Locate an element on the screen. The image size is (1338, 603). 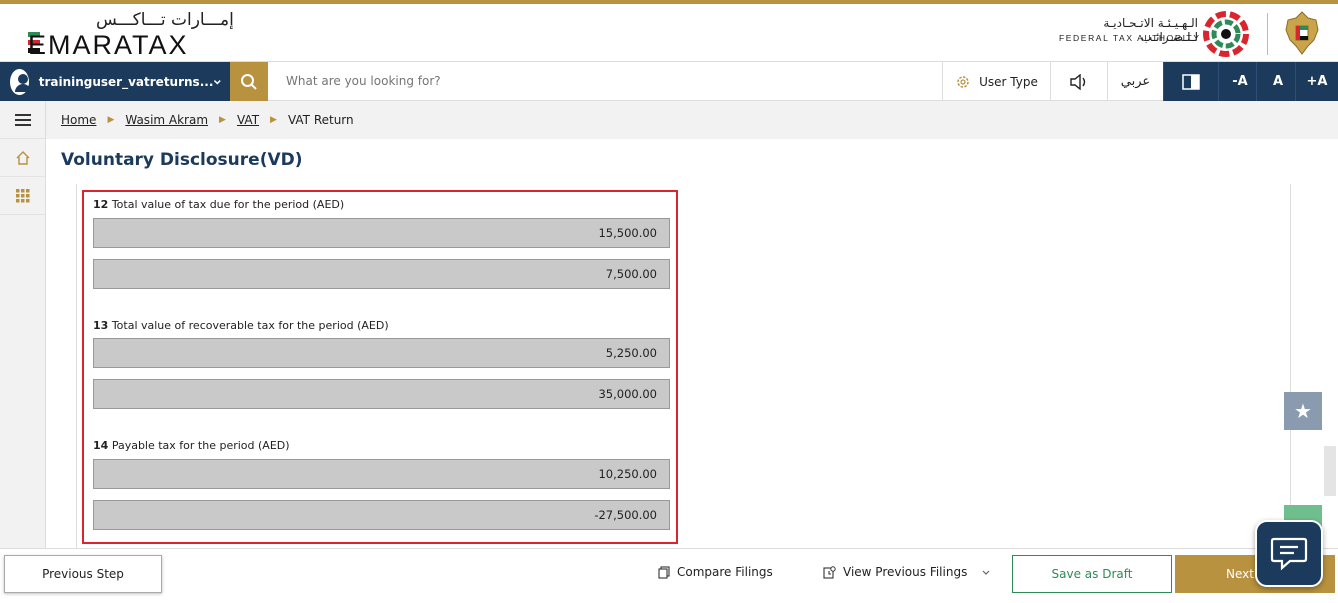
header-divider is located at coordinates (1267, 34).